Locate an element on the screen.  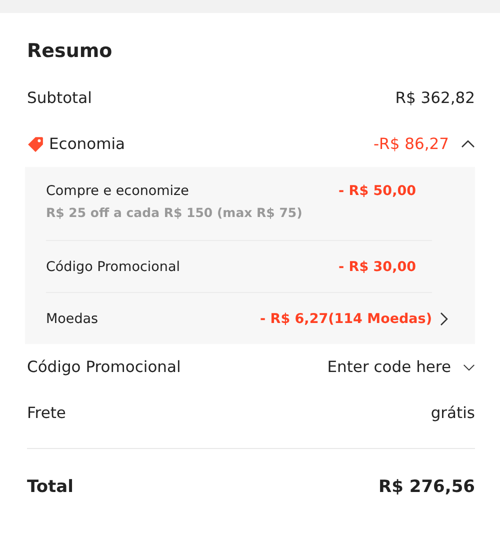
savings-item-label: Código Promocional is located at coordinates (113, 267).